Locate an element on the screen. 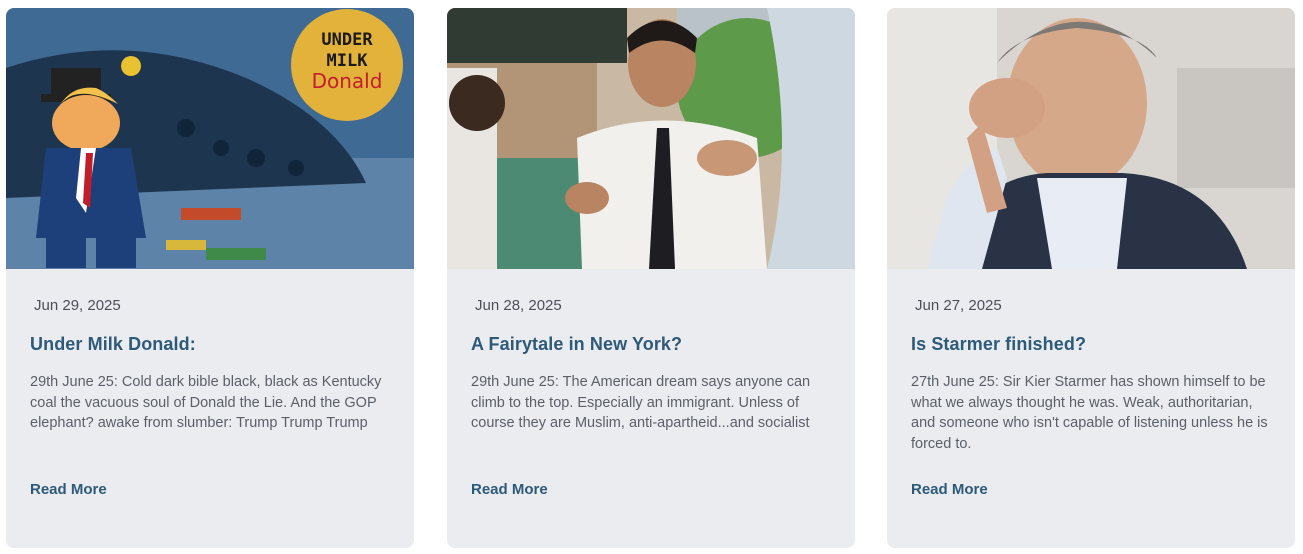 This screenshot has width=1303, height=554. post-image-fairytale-new-york is located at coordinates (651, 138).